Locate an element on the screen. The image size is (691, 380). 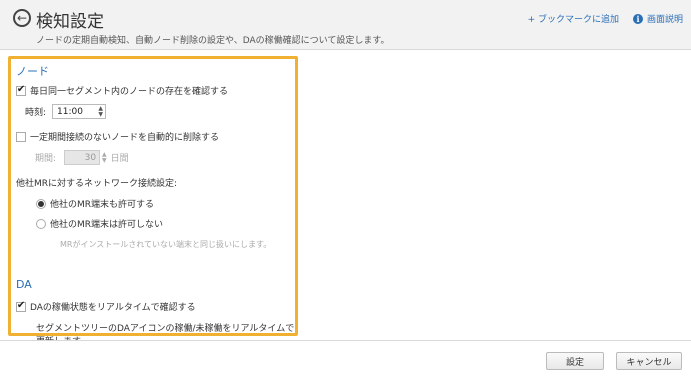
period-row: 期間: 30 ▲ ▼ 日間 is located at coordinates (82, 157).